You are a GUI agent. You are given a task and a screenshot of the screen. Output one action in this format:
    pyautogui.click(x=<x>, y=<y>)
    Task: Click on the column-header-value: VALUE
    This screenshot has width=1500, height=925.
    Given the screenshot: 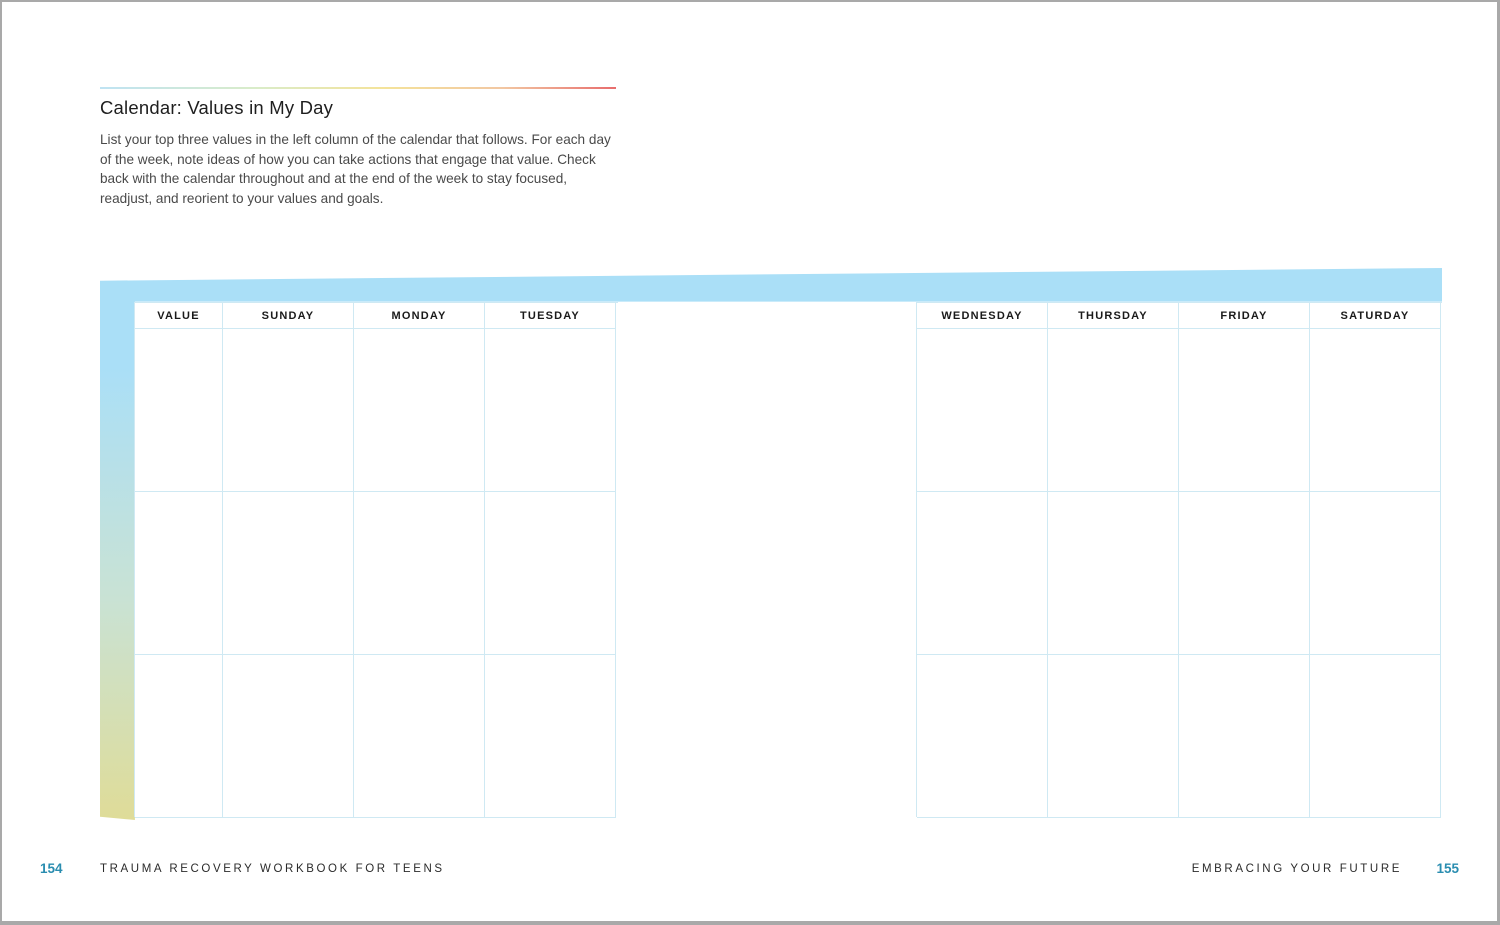 What is the action you would take?
    pyautogui.click(x=179, y=316)
    